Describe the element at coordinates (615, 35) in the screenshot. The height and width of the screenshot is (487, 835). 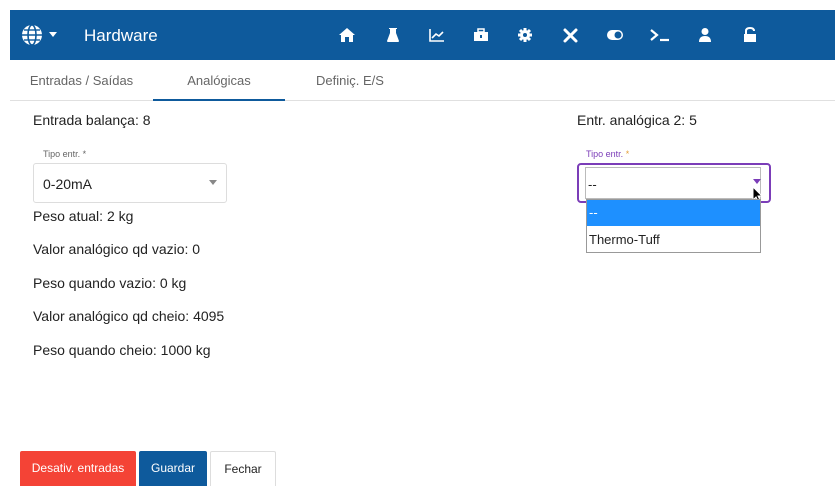
I see `toggle-icon` at that location.